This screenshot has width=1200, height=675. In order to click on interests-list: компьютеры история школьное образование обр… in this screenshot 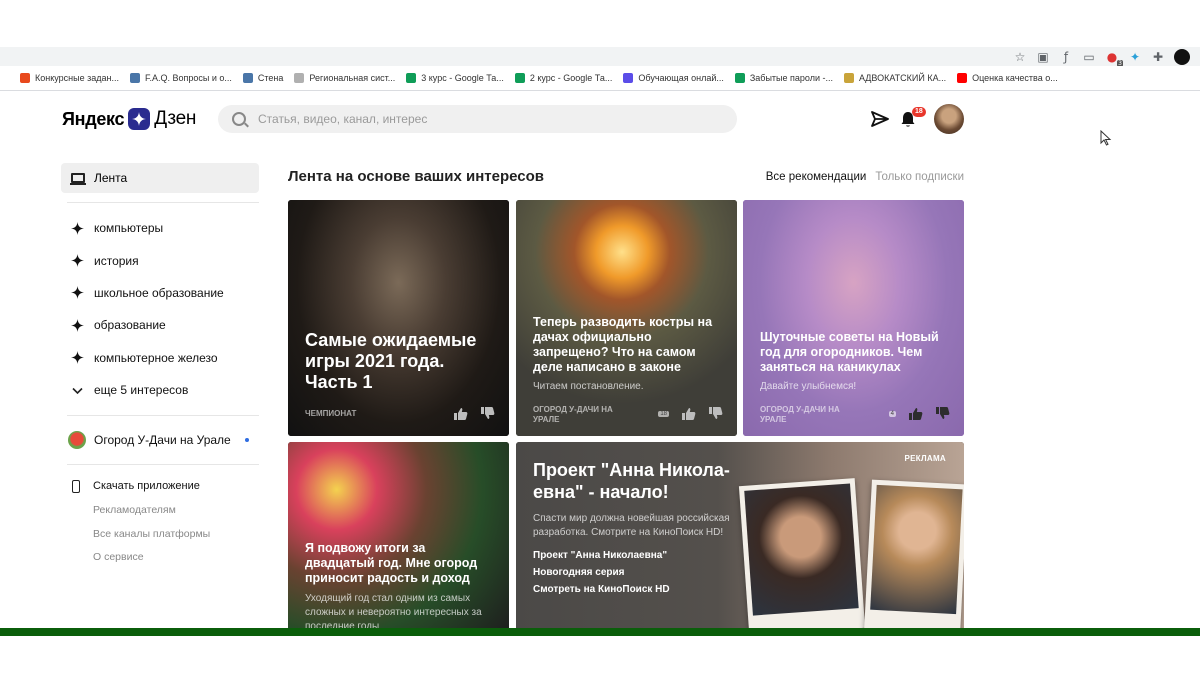, I will do `click(160, 293)`.